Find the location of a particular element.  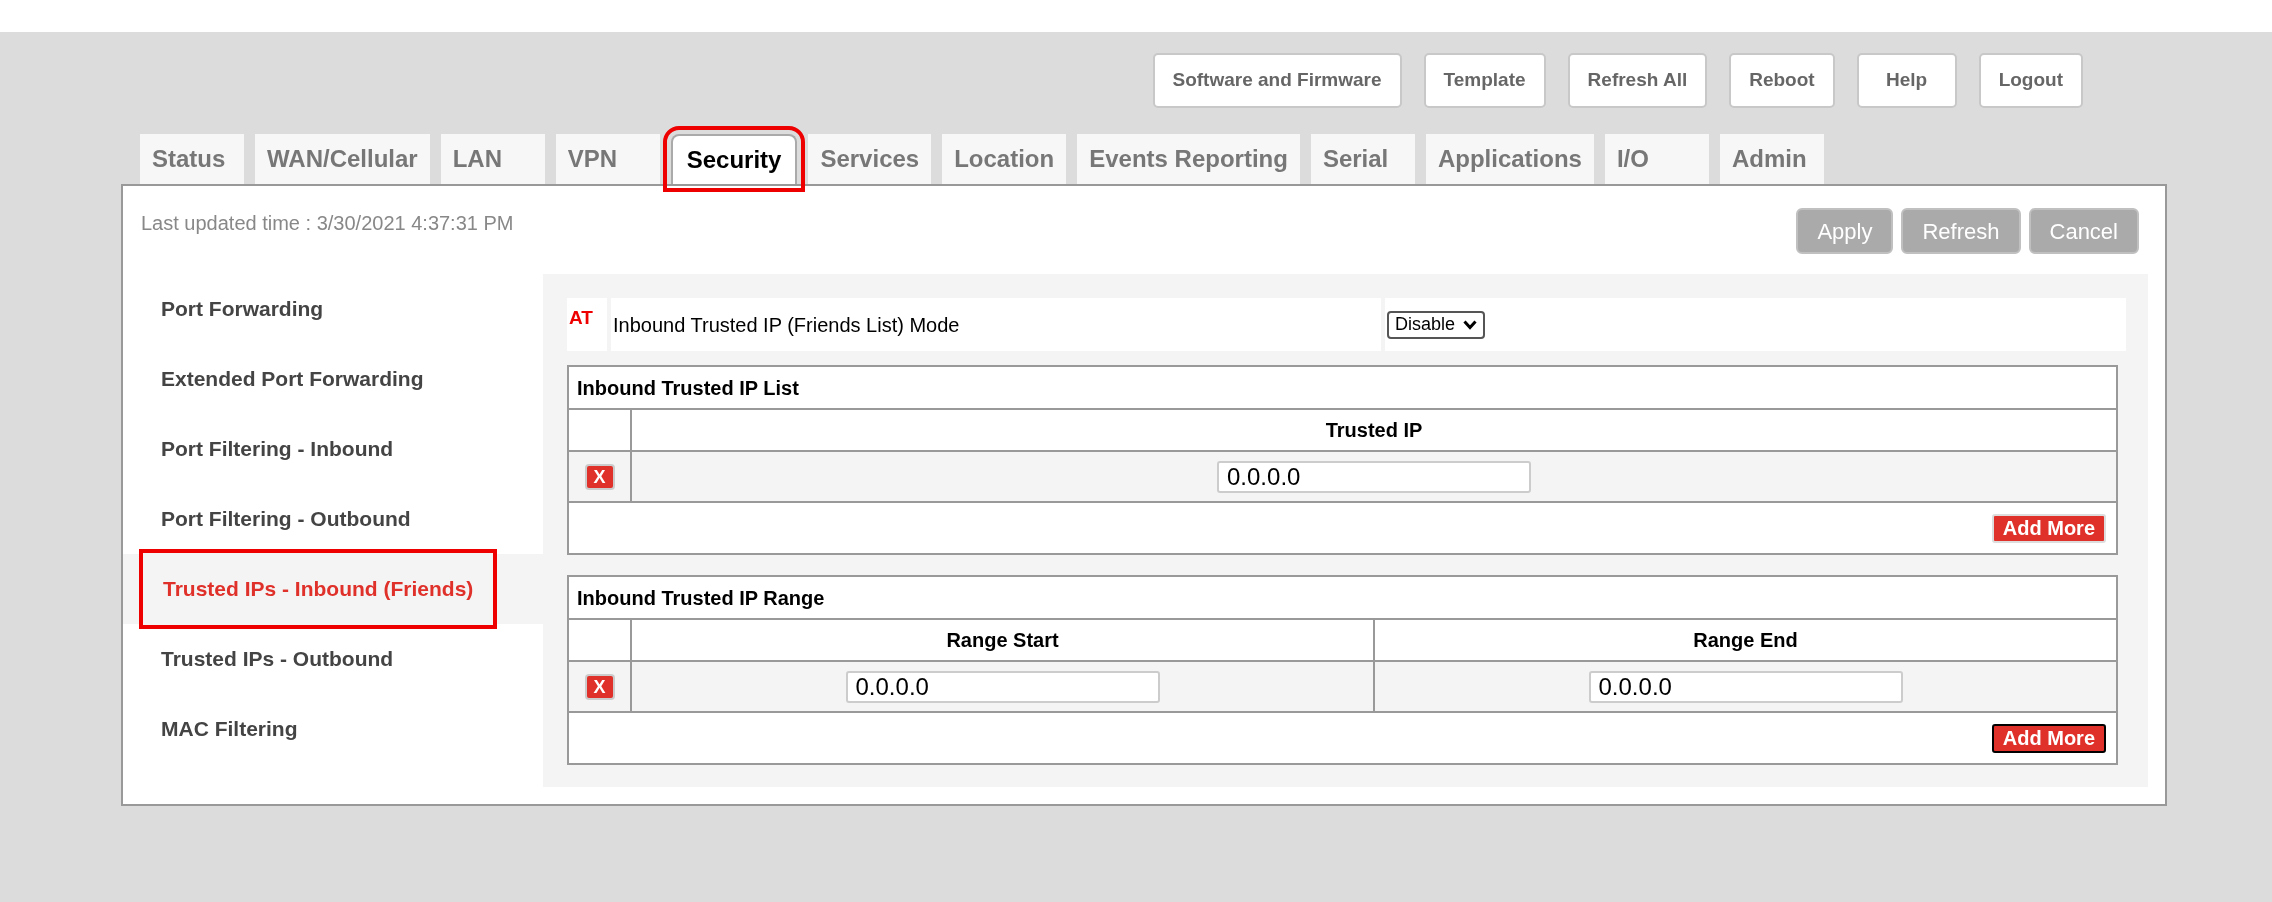

header-button: Refresh All is located at coordinates (1637, 80).